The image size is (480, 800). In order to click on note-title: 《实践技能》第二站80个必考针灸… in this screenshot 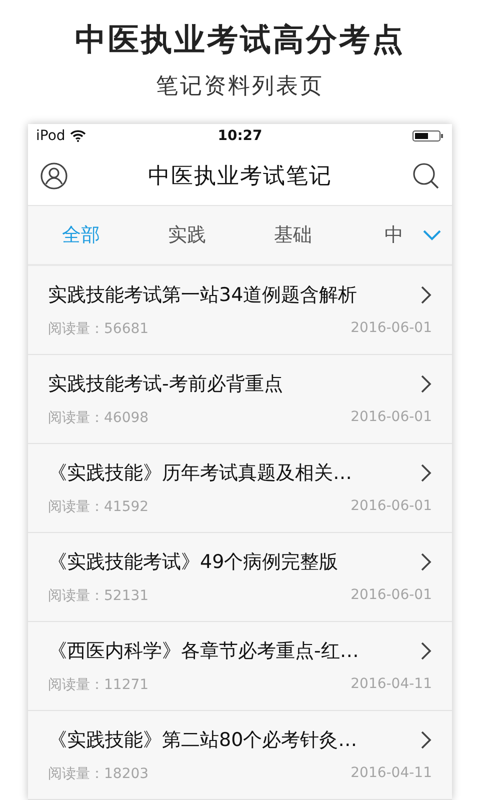, I will do `click(203, 740)`.